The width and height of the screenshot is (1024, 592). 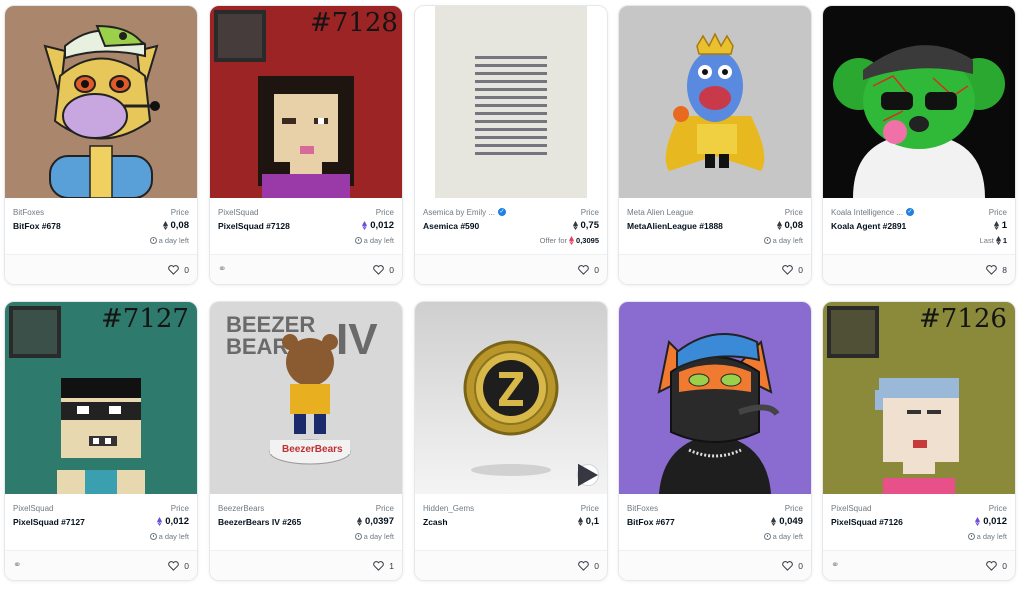 What do you see at coordinates (675, 226) in the screenshot?
I see `item-name: MetaAlienLeague #1888` at bounding box center [675, 226].